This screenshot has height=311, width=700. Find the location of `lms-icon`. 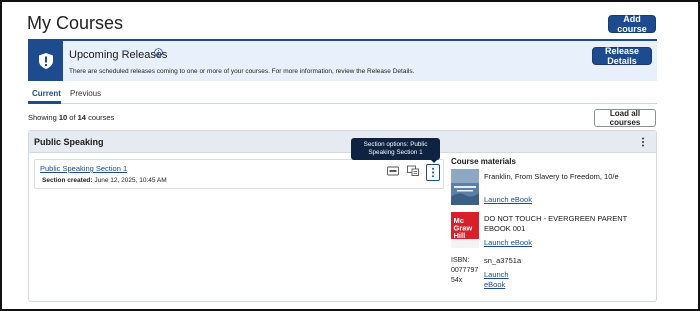

lms-icon is located at coordinates (393, 171).